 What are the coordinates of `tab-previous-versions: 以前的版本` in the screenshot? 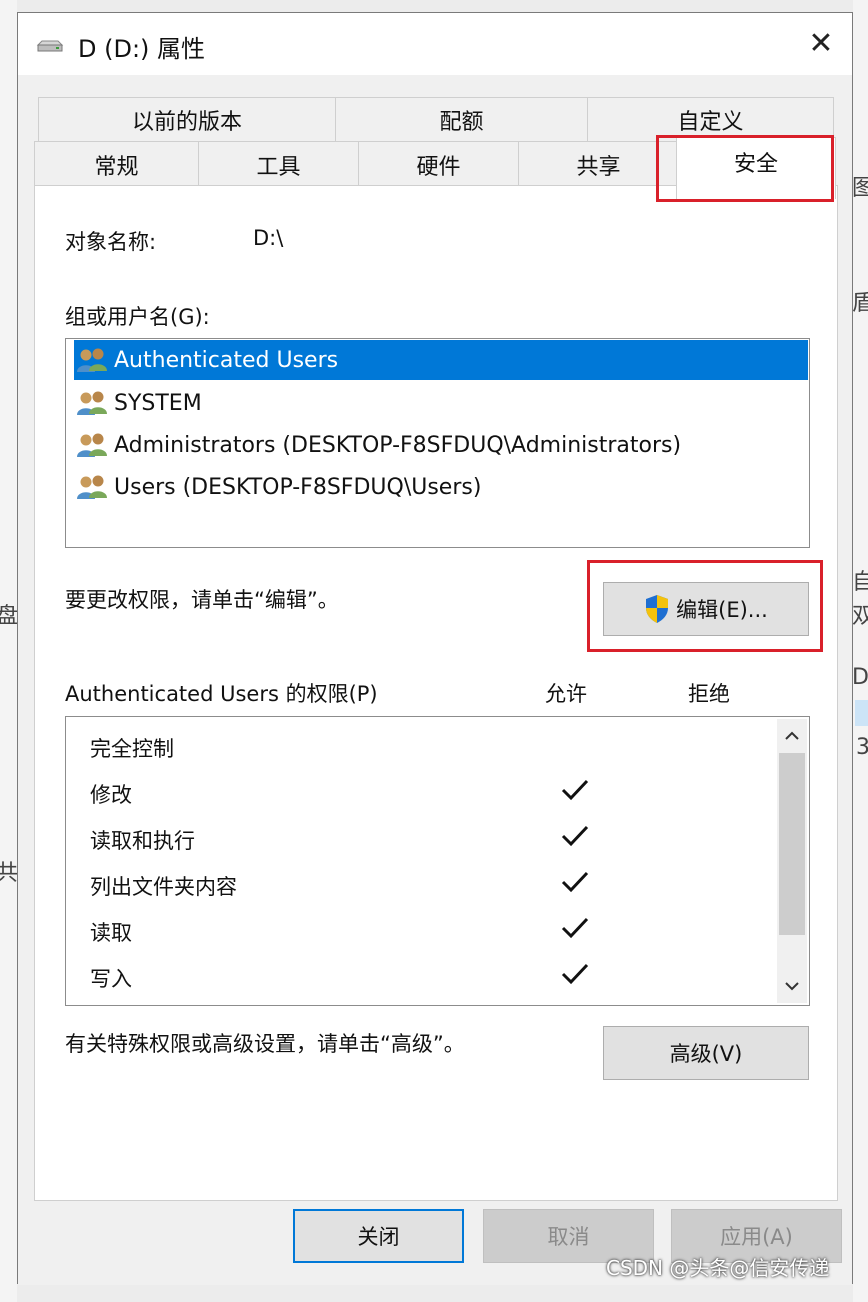 It's located at (187, 120).